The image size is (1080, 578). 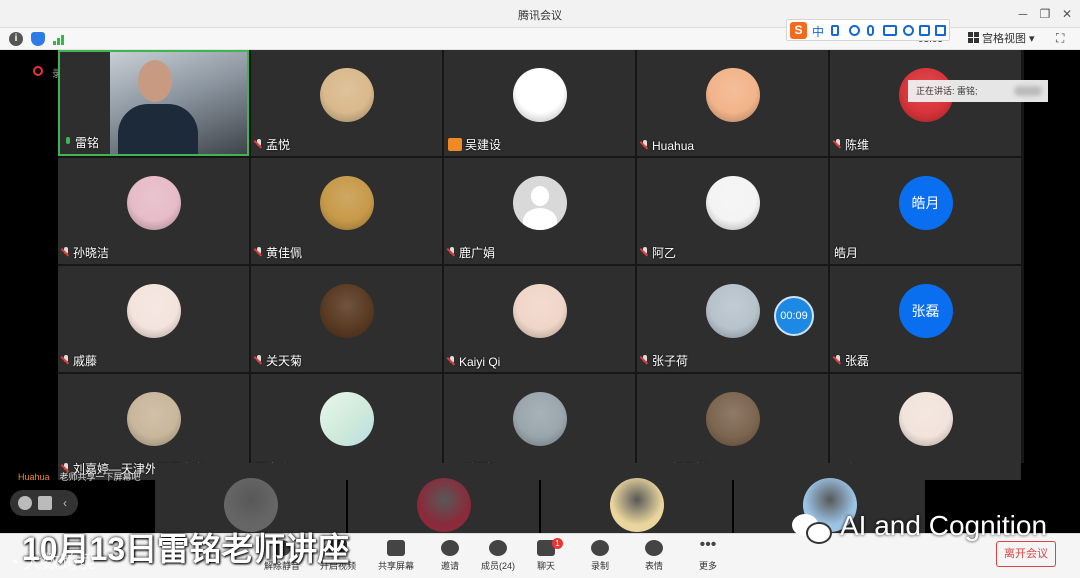 I want to click on ime-mode-label: 中, so click(x=818, y=31).